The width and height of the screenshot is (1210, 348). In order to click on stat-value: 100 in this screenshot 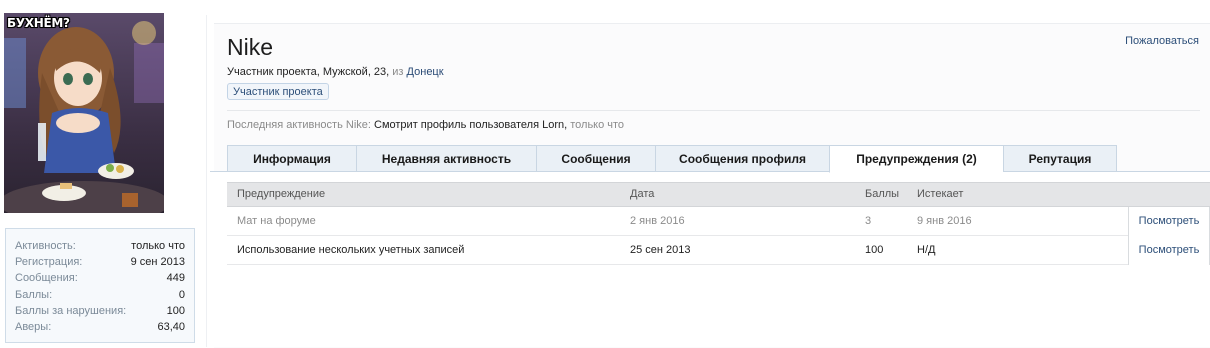, I will do `click(175, 310)`.